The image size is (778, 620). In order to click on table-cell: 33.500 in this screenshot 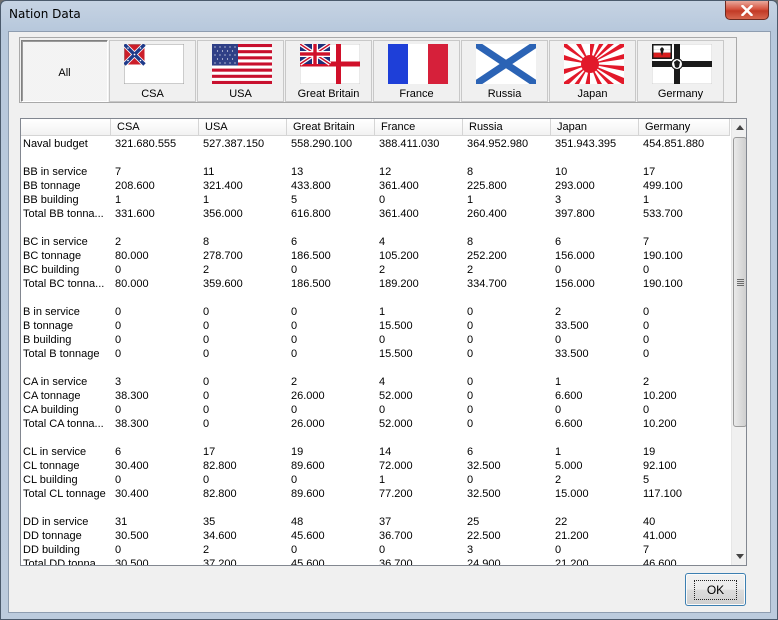, I will do `click(572, 326)`.